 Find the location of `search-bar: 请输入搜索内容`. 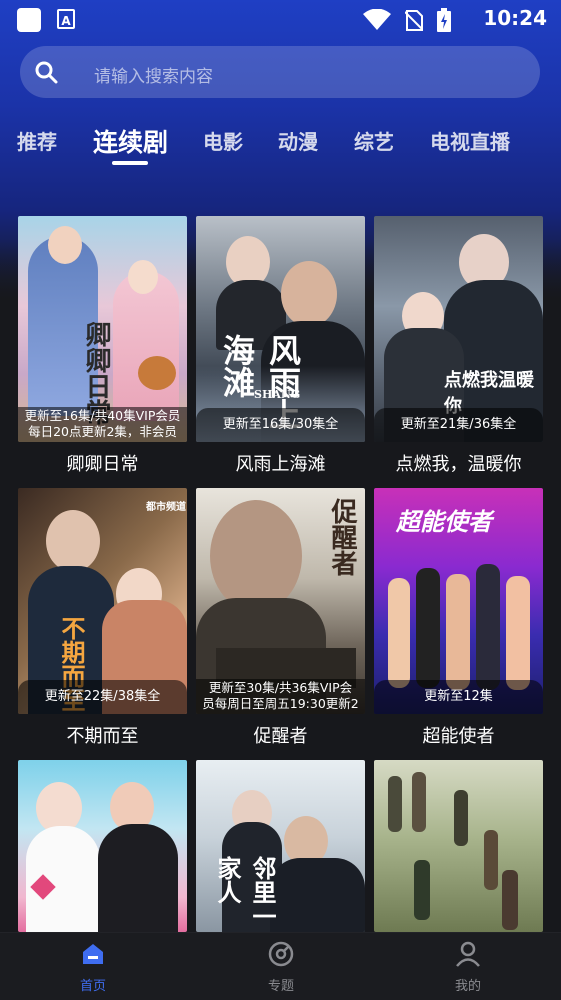

search-bar: 请输入搜索内容 is located at coordinates (280, 72).